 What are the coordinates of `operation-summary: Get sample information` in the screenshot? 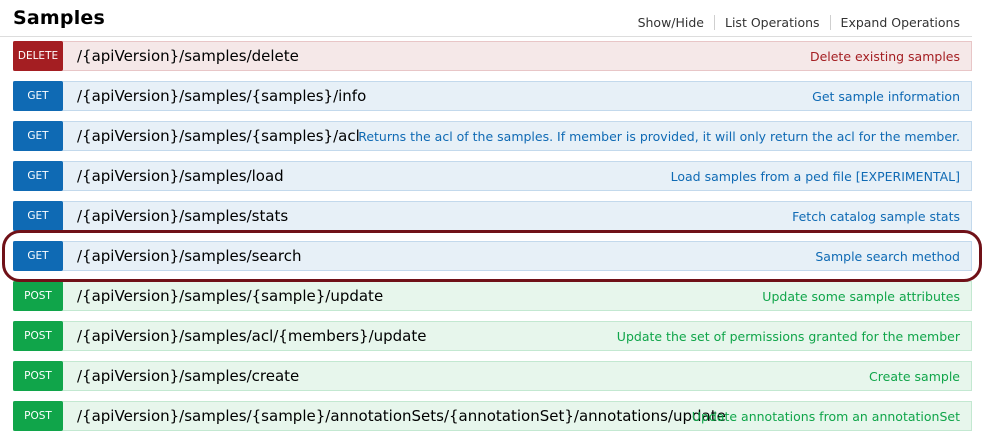 It's located at (886, 96).